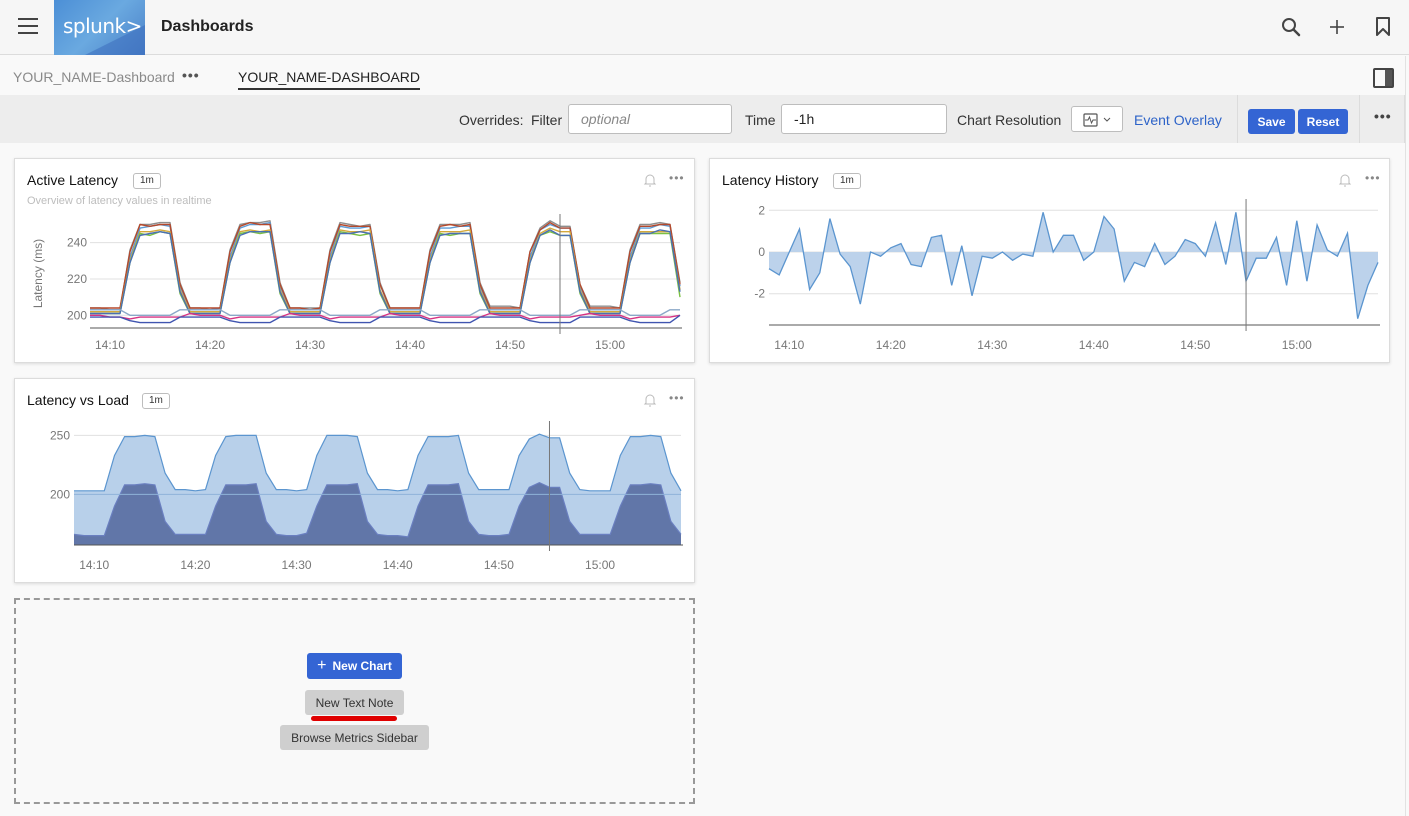  Describe the element at coordinates (1383, 78) in the screenshot. I see `side-panel-toggle-icon` at that location.